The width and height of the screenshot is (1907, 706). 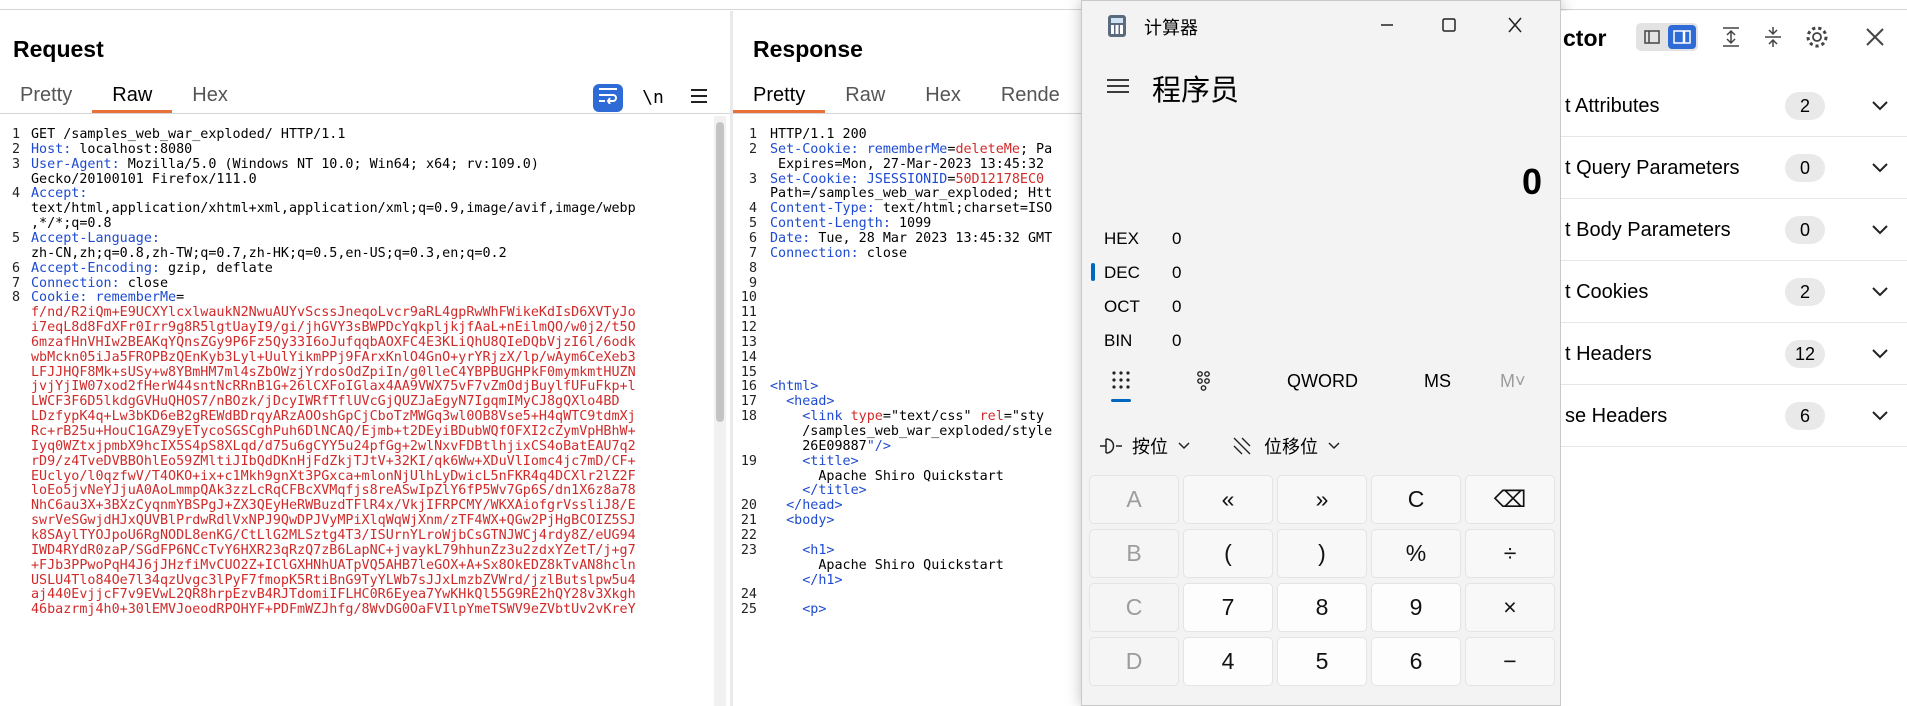 What do you see at coordinates (1387, 25) in the screenshot?
I see `minimize-icon` at bounding box center [1387, 25].